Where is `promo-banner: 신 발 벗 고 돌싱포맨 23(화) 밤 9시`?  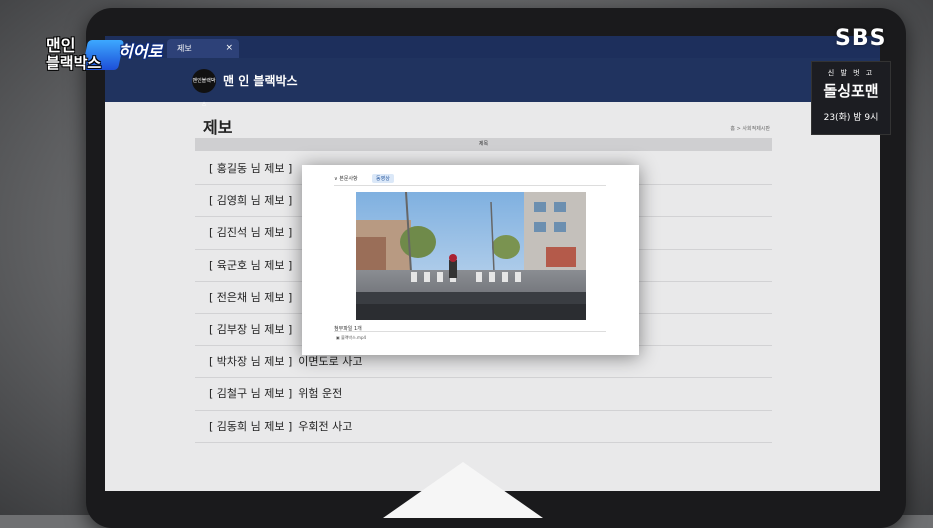
promo-banner: 신 발 벗 고 돌싱포맨 23(화) 밤 9시 is located at coordinates (851, 98).